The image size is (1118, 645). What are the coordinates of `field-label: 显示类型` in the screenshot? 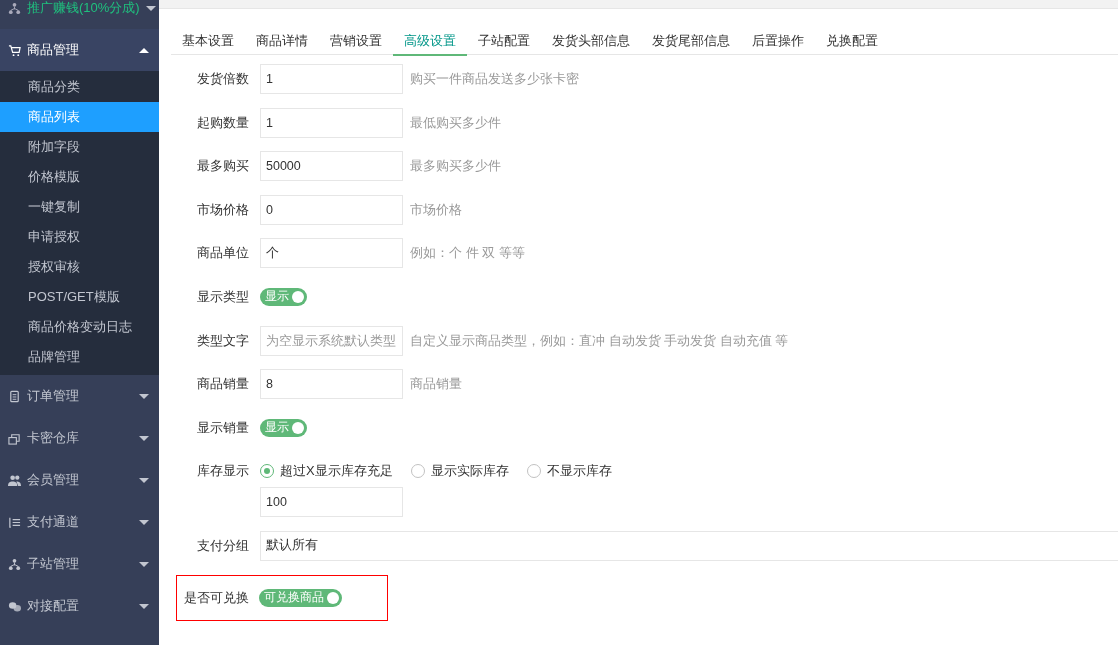 It's located at (223, 296).